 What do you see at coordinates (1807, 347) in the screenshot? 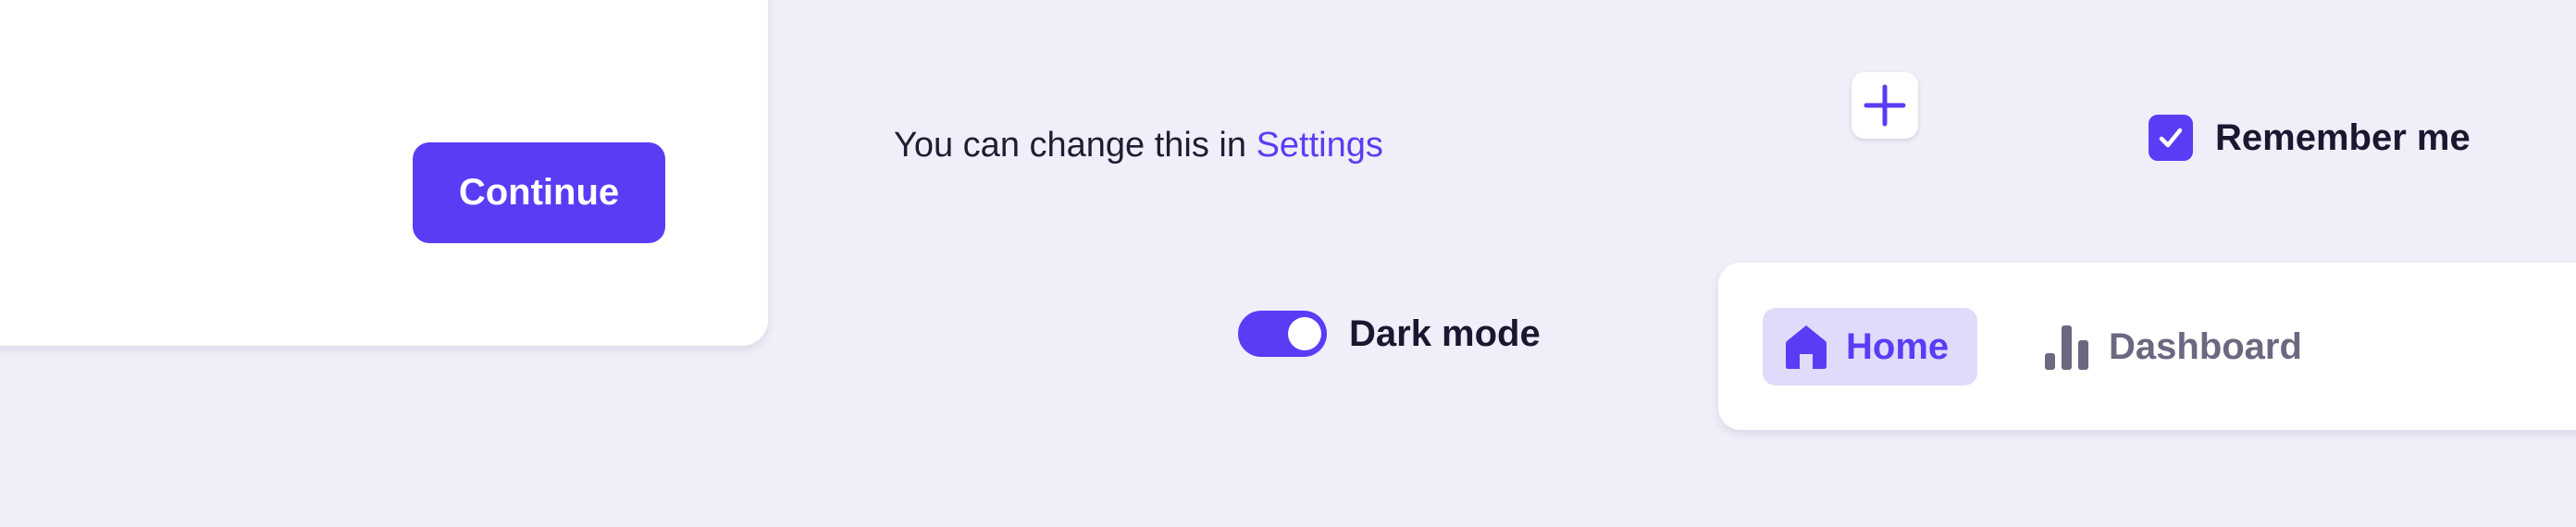
I see `home-icon` at bounding box center [1807, 347].